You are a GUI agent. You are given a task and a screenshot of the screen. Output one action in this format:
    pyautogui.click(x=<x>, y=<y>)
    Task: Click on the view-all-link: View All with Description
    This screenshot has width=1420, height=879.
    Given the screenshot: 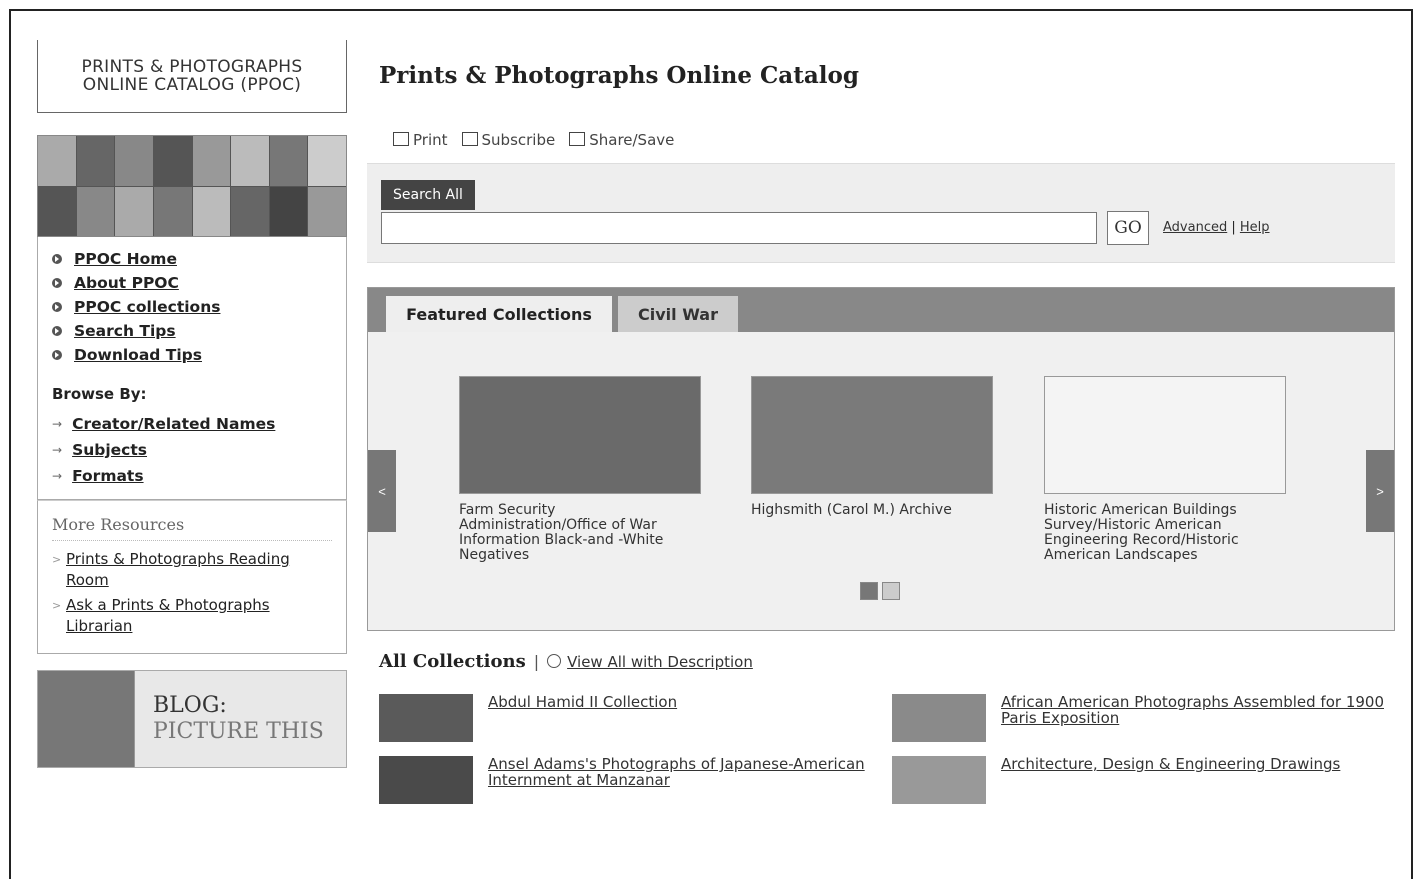 What is the action you would take?
    pyautogui.click(x=650, y=661)
    